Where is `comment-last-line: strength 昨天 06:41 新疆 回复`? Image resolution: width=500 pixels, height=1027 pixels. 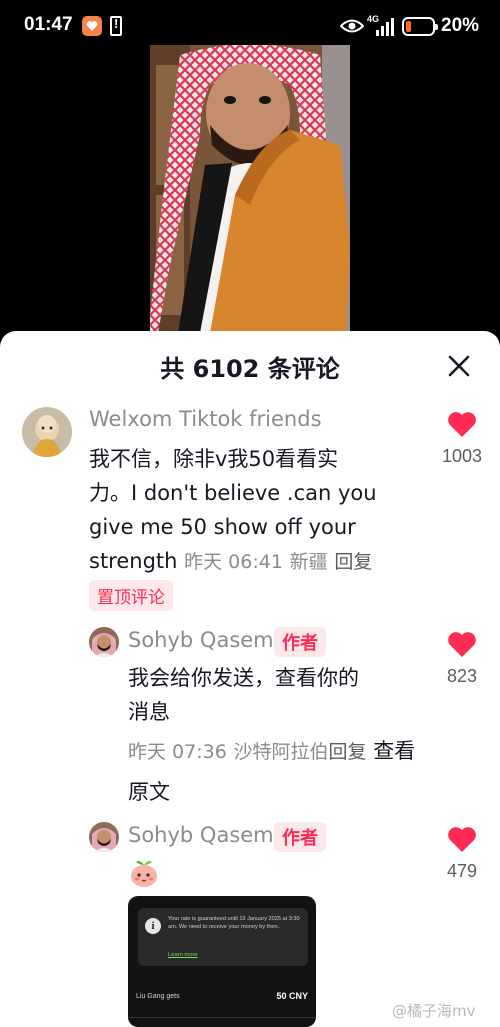 comment-last-line: strength 昨天 06:41 新疆 回复 is located at coordinates (254, 561).